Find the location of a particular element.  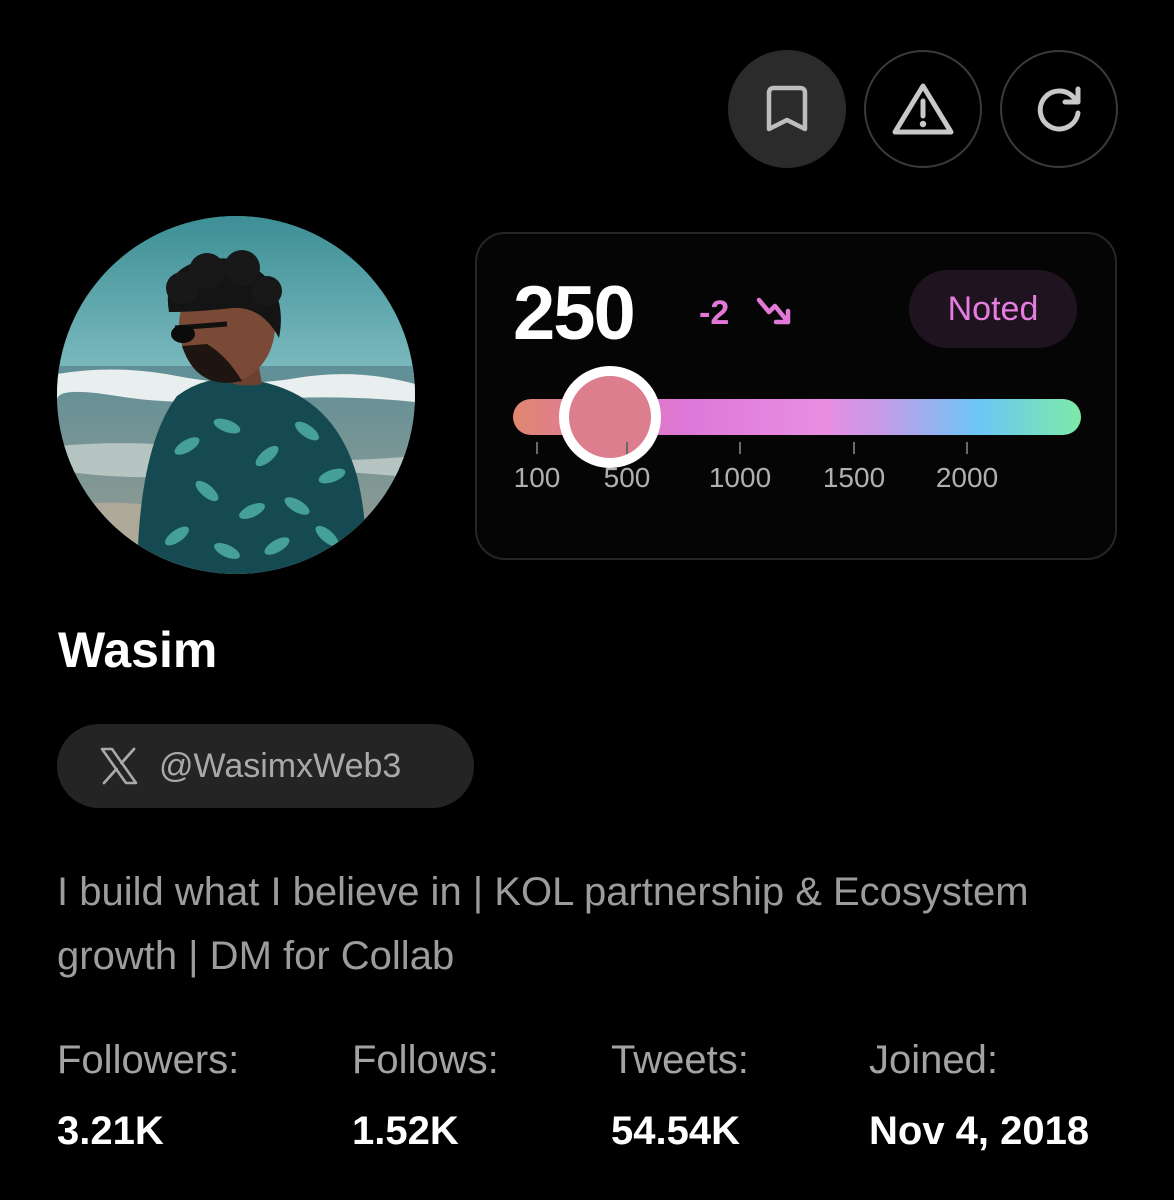

warning-icon is located at coordinates (923, 109).